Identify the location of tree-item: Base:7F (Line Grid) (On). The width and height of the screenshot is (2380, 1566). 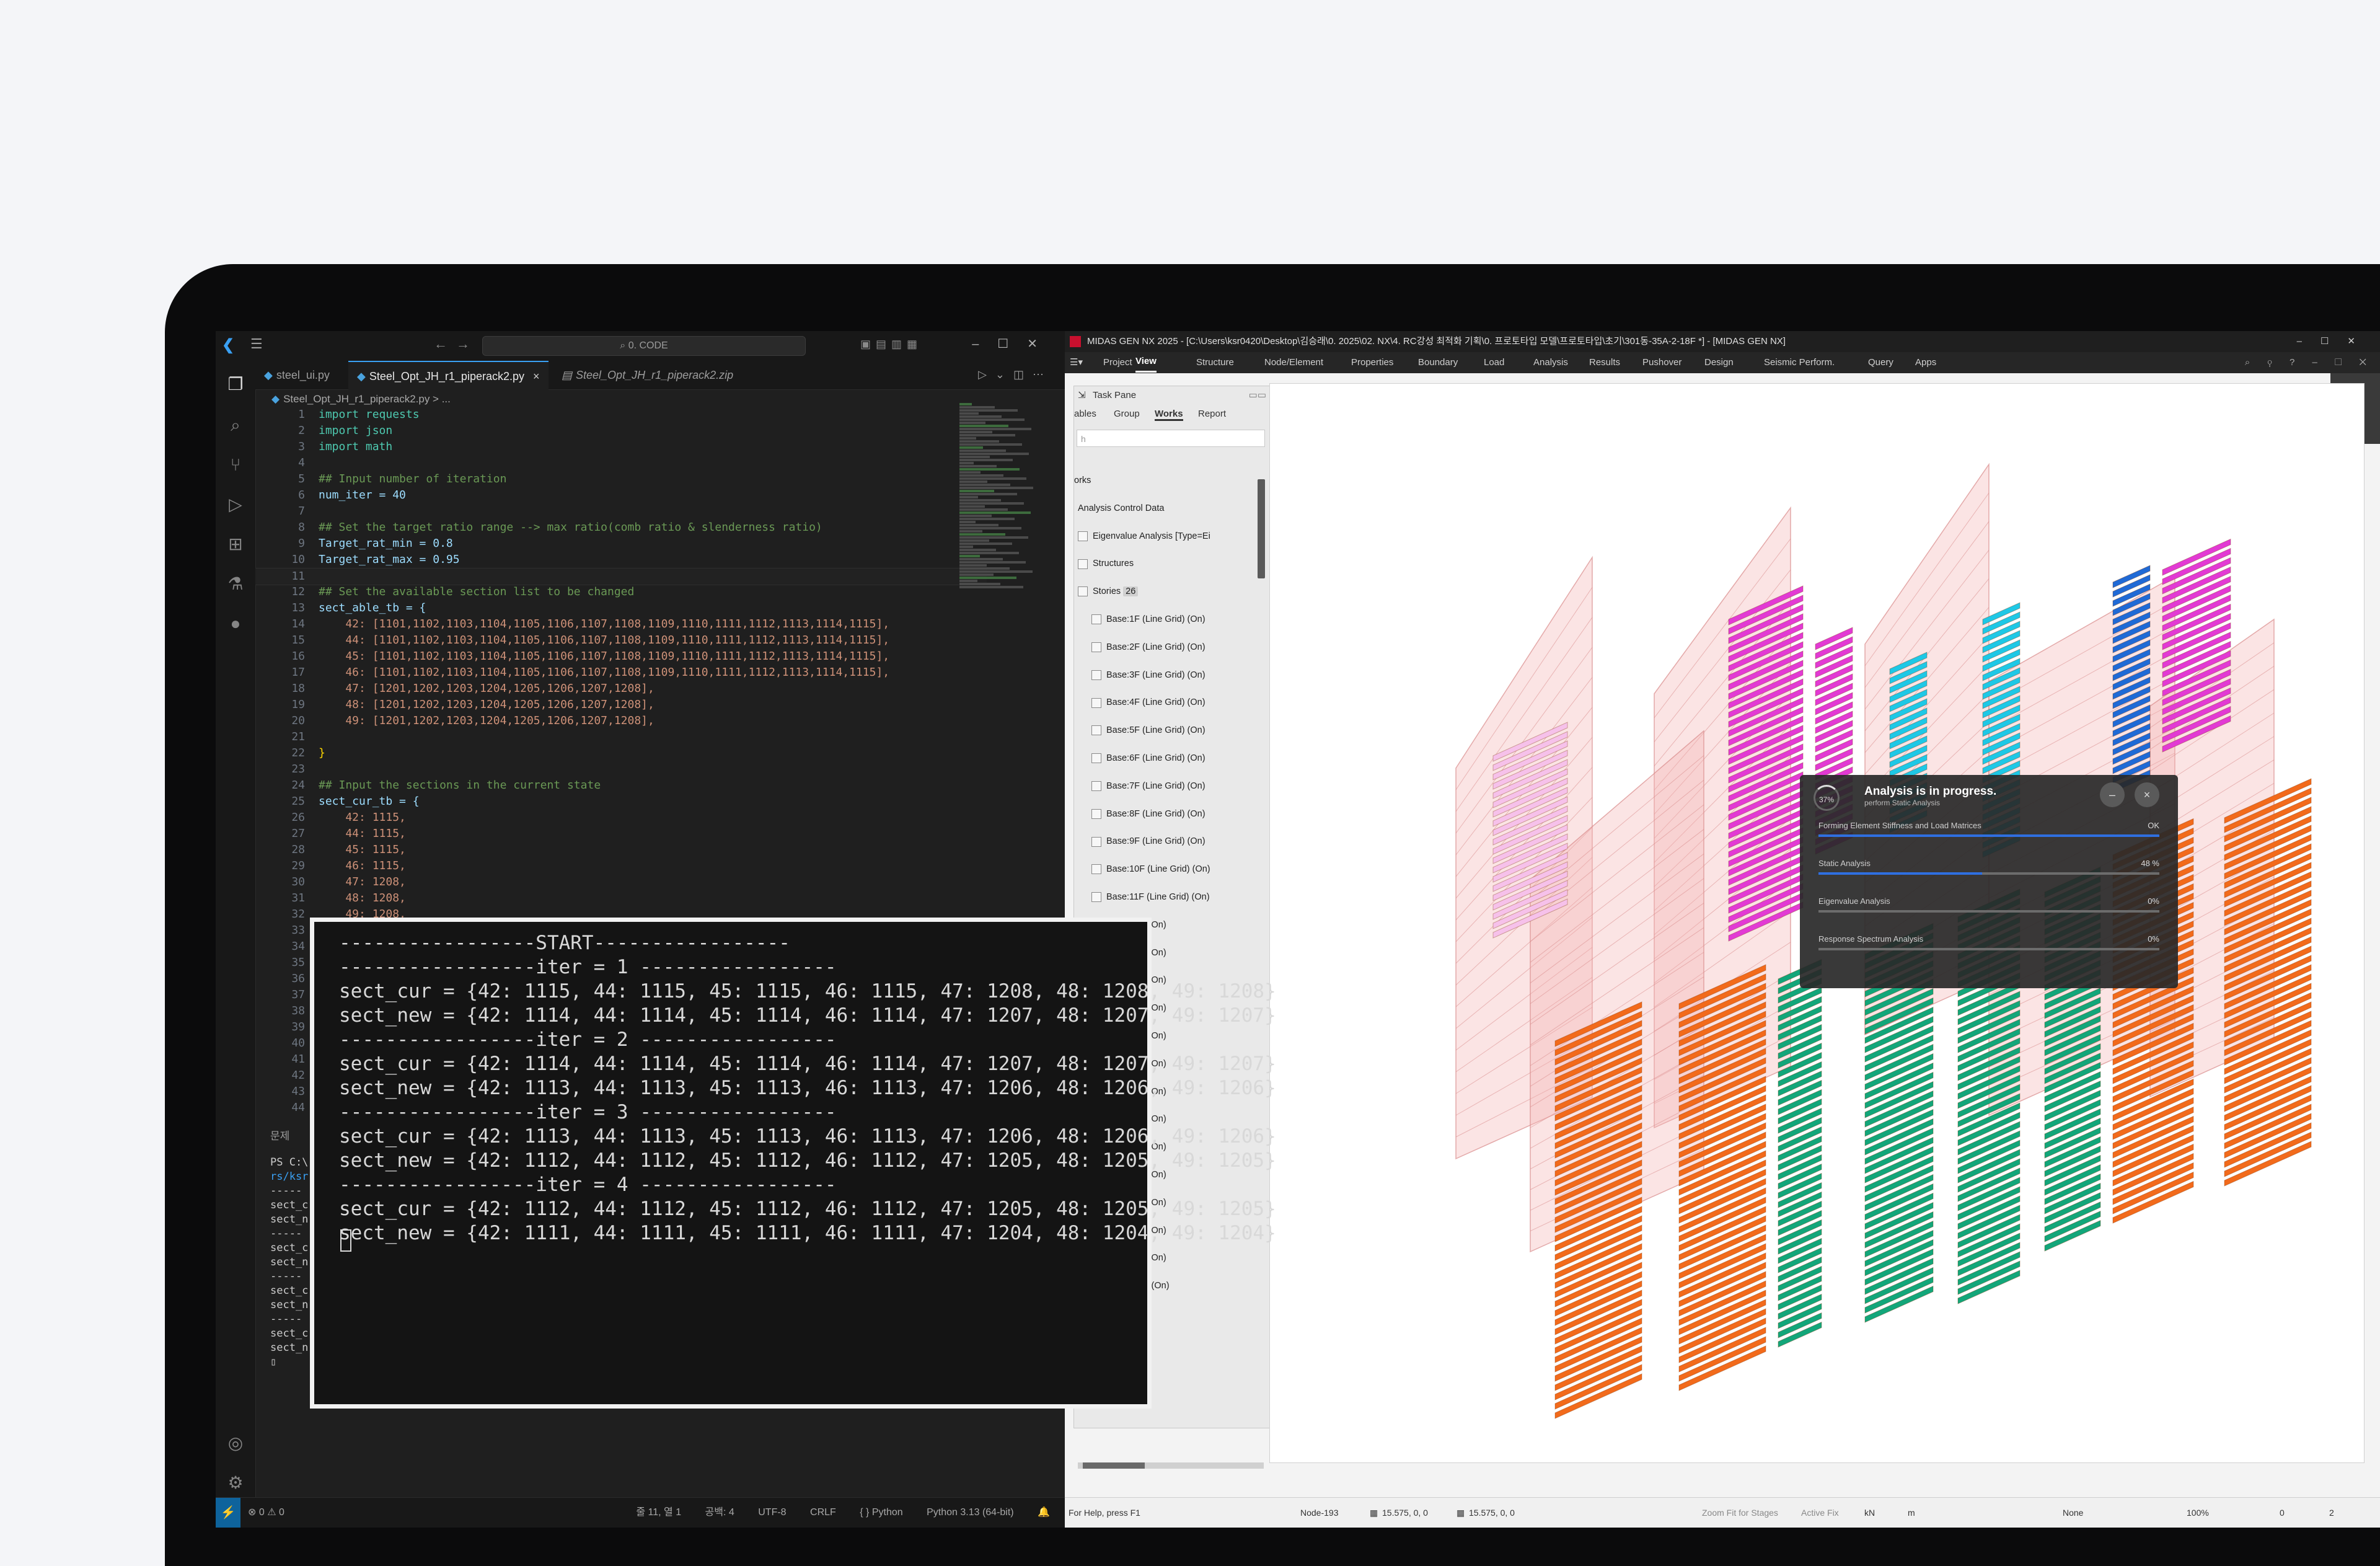
(1148, 786).